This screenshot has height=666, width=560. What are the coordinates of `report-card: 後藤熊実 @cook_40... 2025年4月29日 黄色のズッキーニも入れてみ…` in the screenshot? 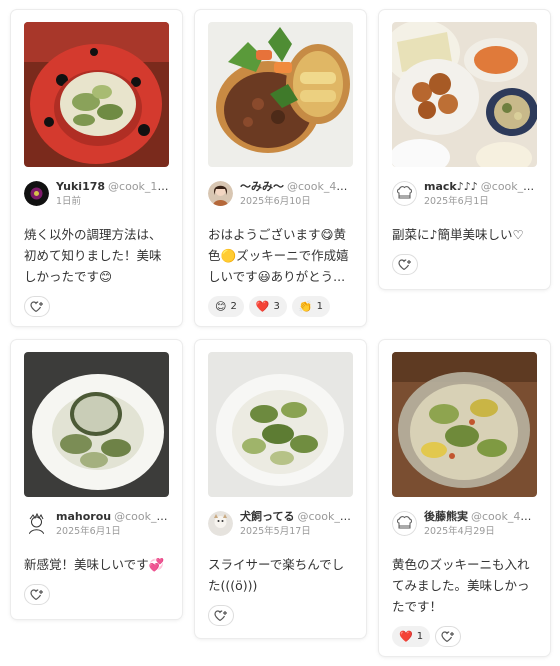 It's located at (464, 498).